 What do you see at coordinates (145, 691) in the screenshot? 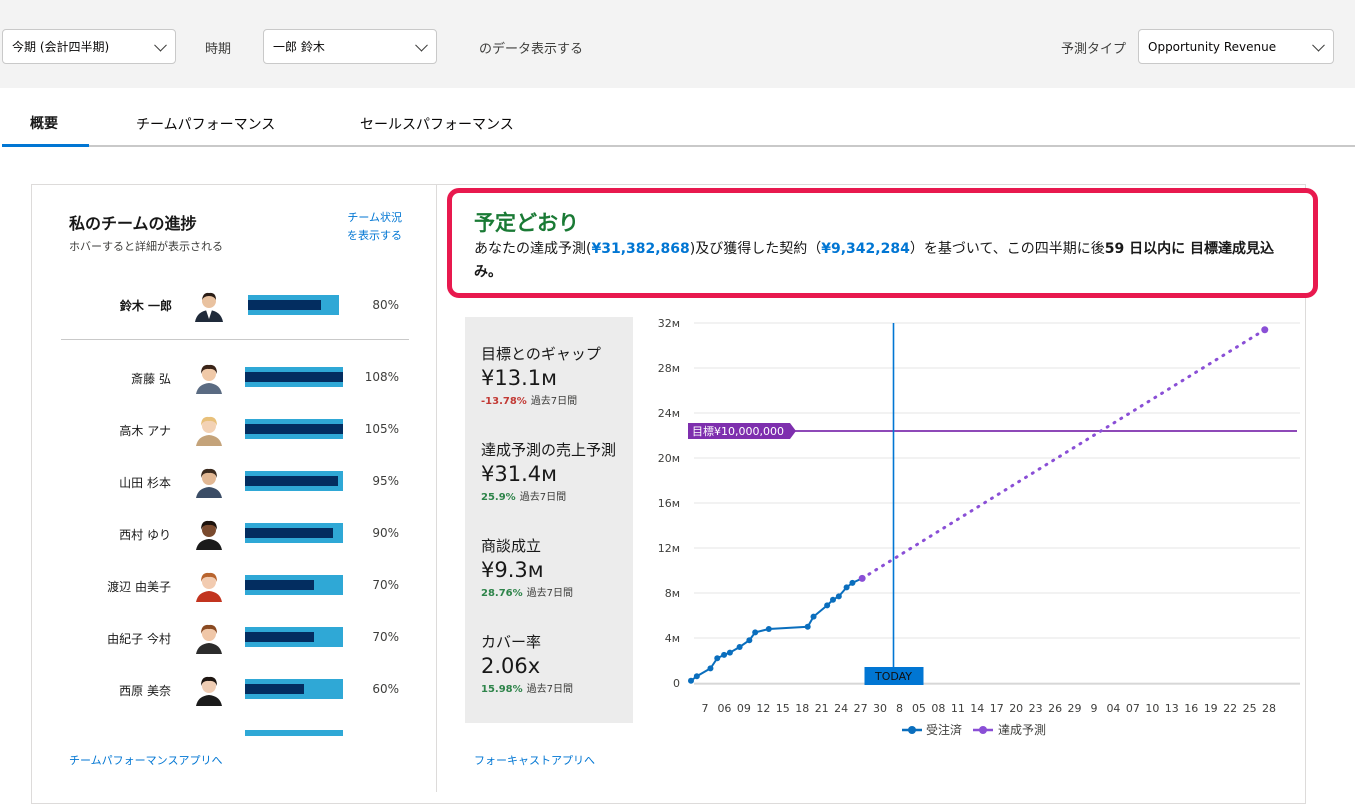
I see `member-name: 西原 美奈` at bounding box center [145, 691].